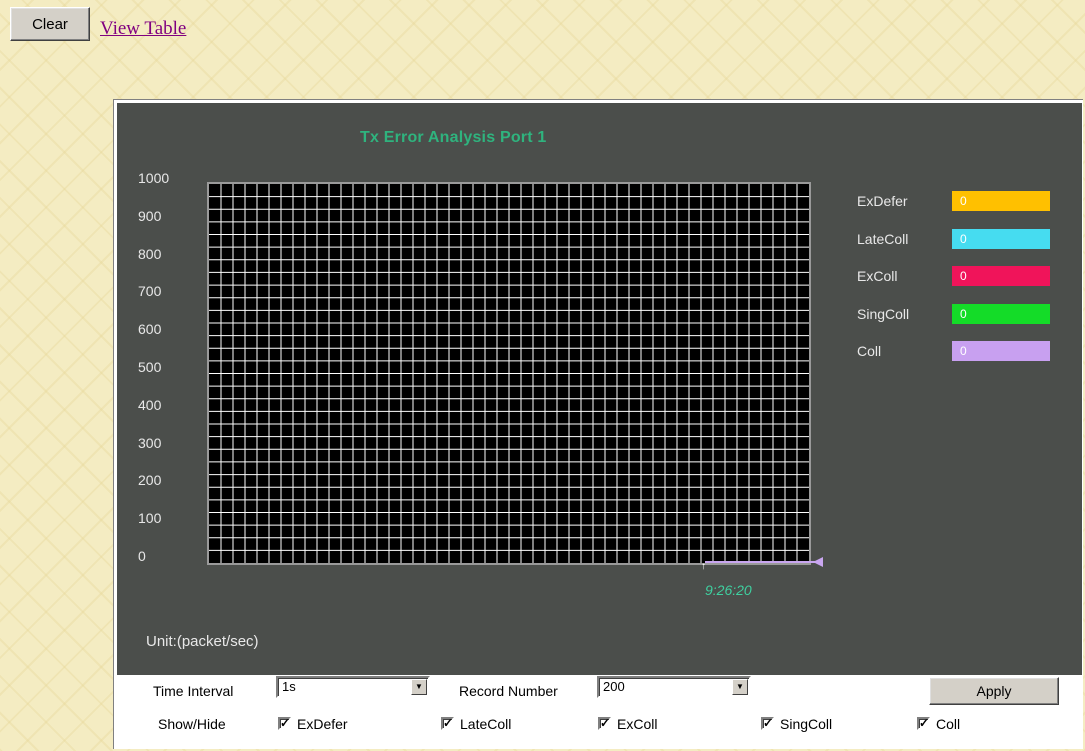  Describe the element at coordinates (150, 404) in the screenshot. I see `y-tick-label: 400` at that location.